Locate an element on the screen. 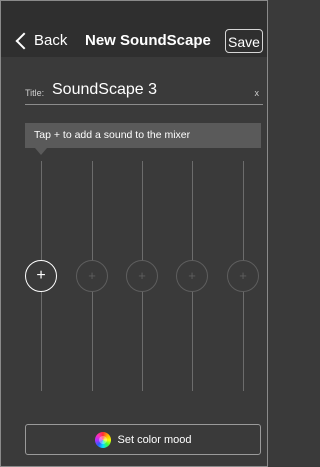  hint-tooltip-pointer is located at coordinates (41, 151).